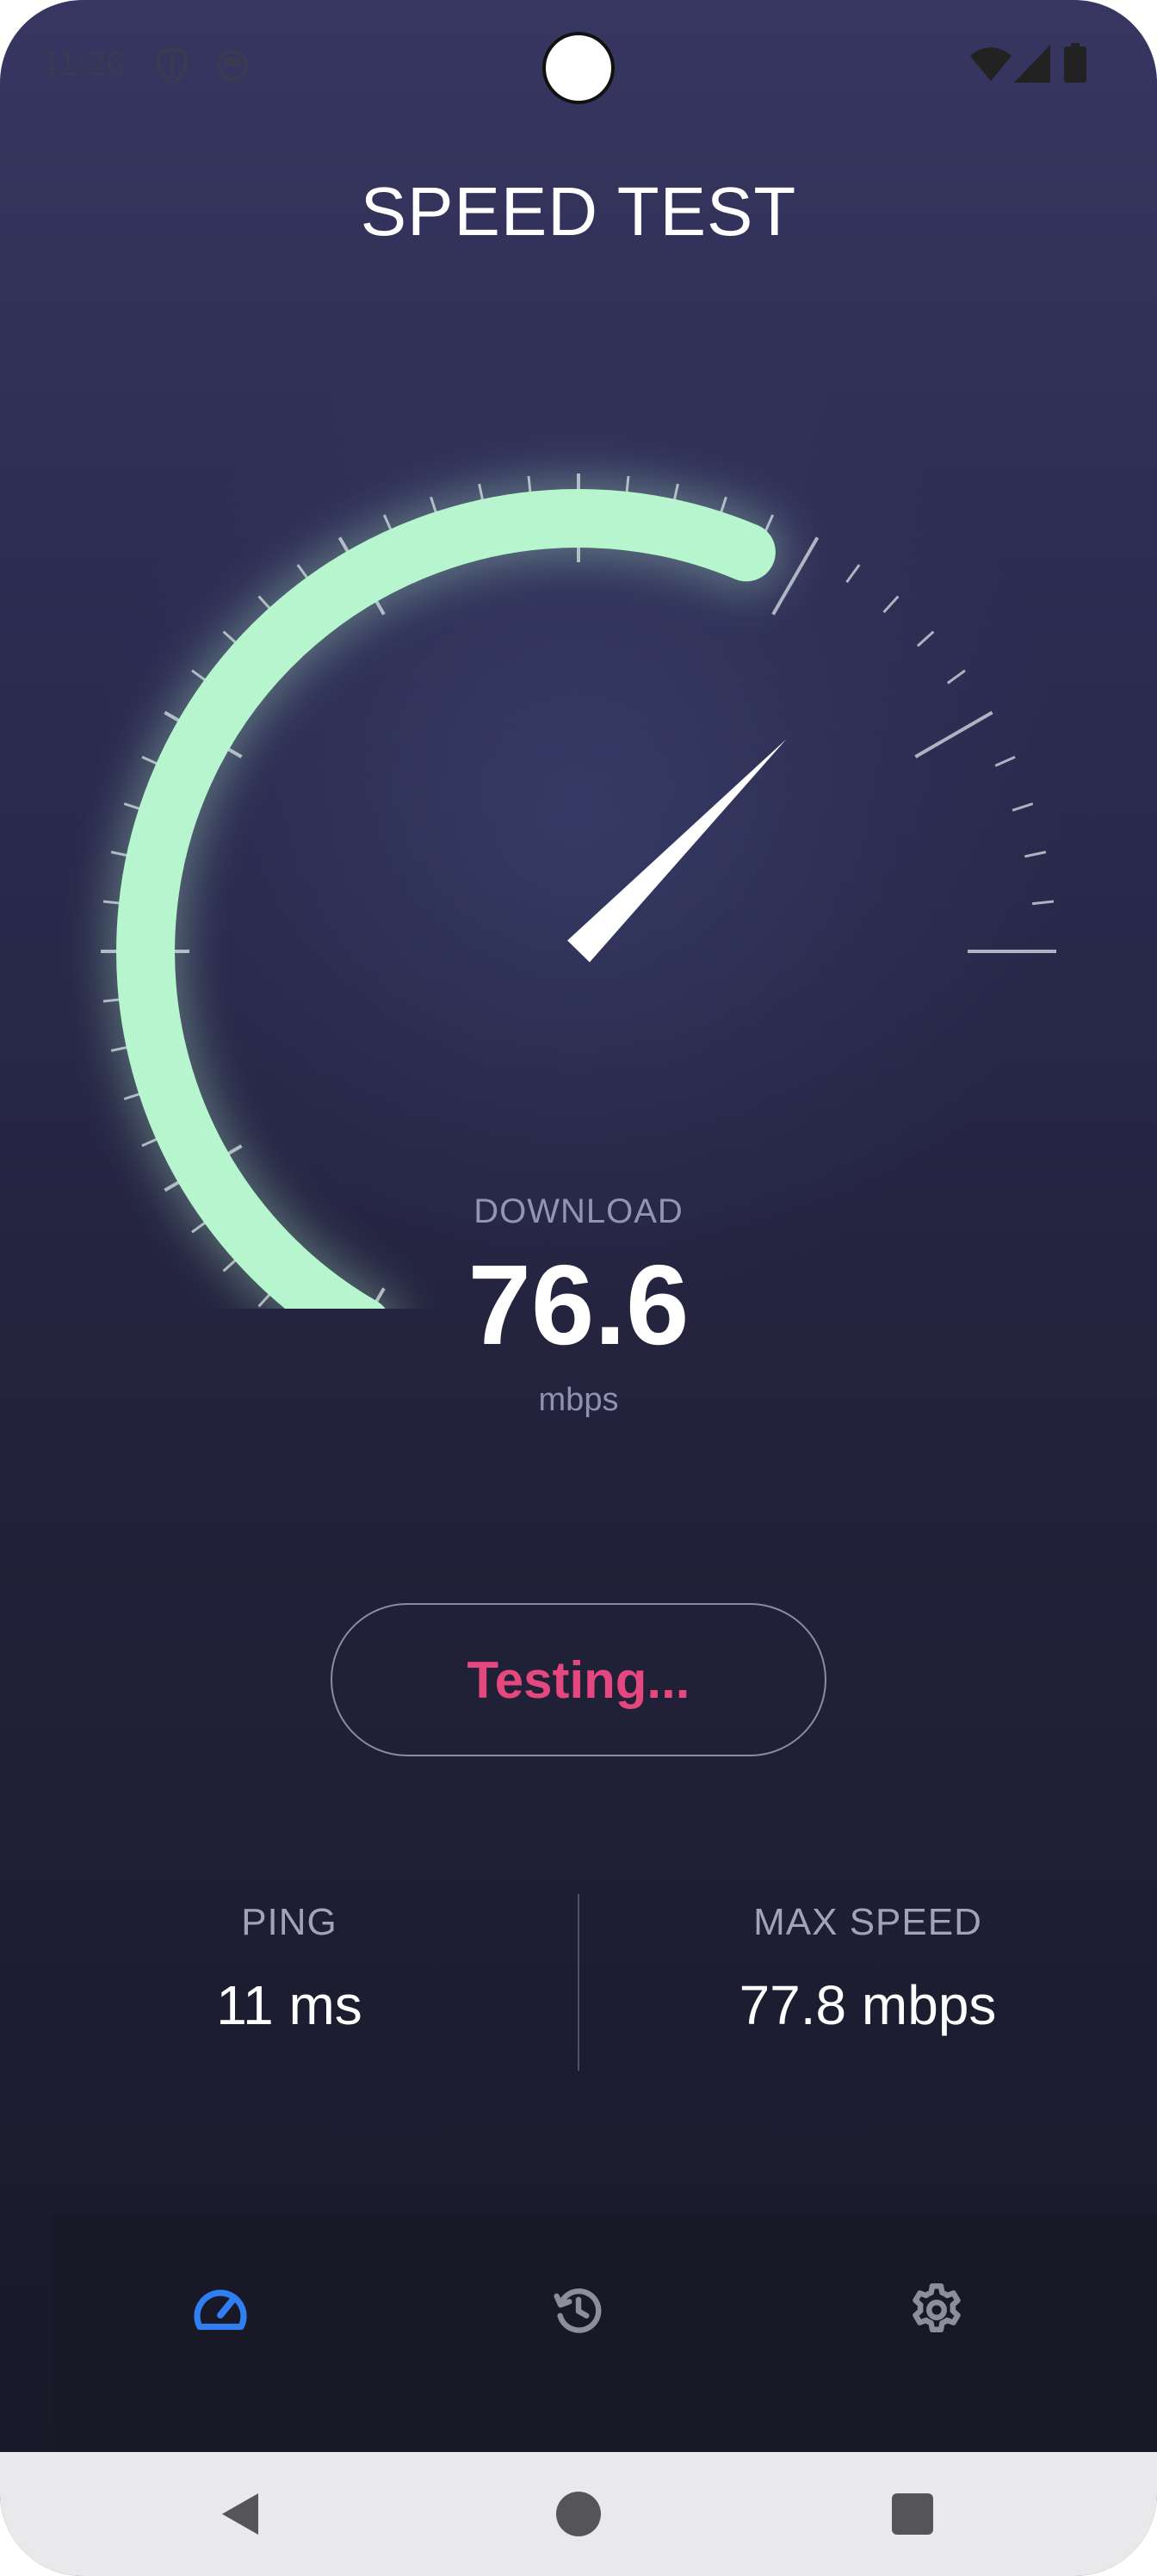 This screenshot has height=2576, width=1157. I want to click on nav-speedtest-tab, so click(220, 2312).